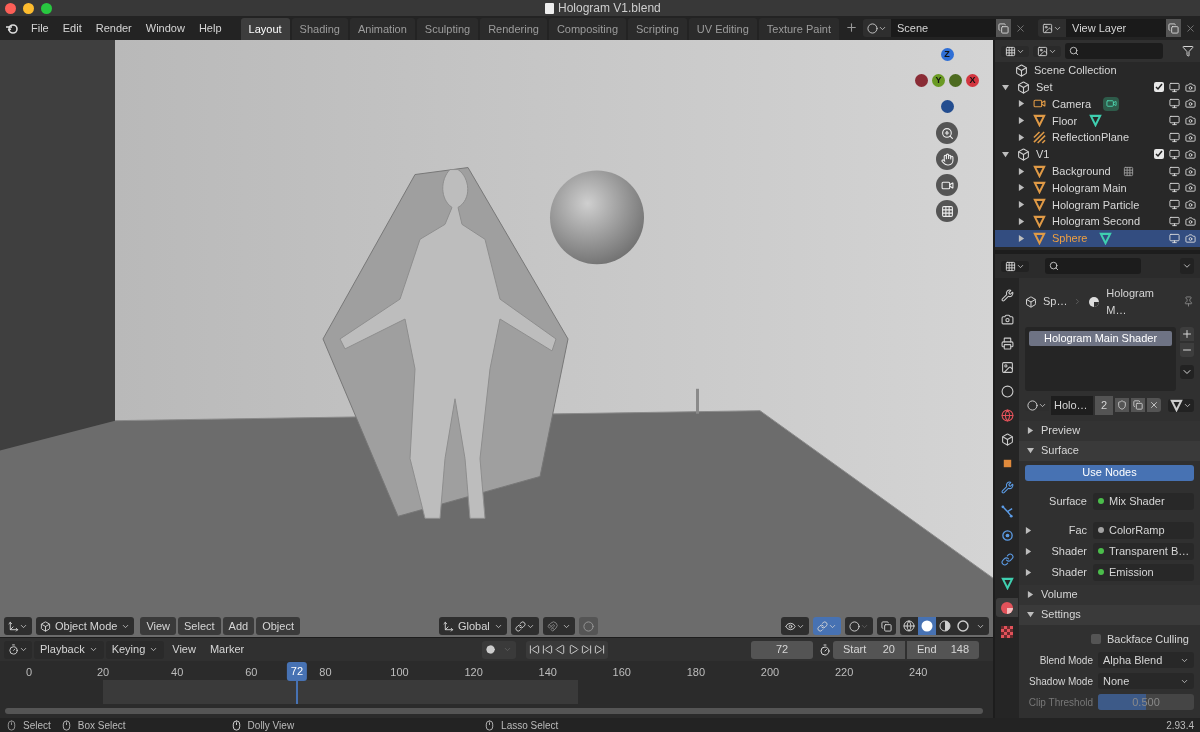 The height and width of the screenshot is (732, 1200). Describe the element at coordinates (1100, 338) in the screenshot. I see `material-slot: Hologram Main Shader` at that location.